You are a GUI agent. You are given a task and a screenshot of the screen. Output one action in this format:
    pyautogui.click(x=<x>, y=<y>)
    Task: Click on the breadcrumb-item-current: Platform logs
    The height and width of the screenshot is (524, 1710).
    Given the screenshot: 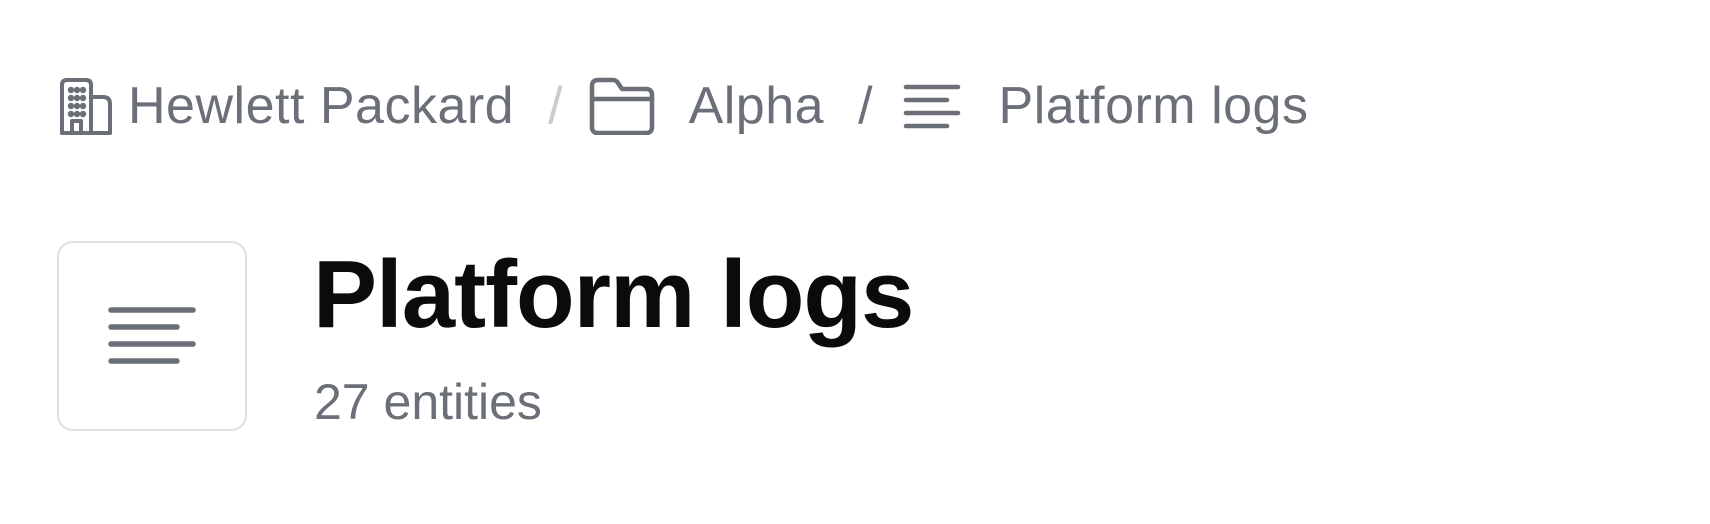 What is the action you would take?
    pyautogui.click(x=1106, y=106)
    